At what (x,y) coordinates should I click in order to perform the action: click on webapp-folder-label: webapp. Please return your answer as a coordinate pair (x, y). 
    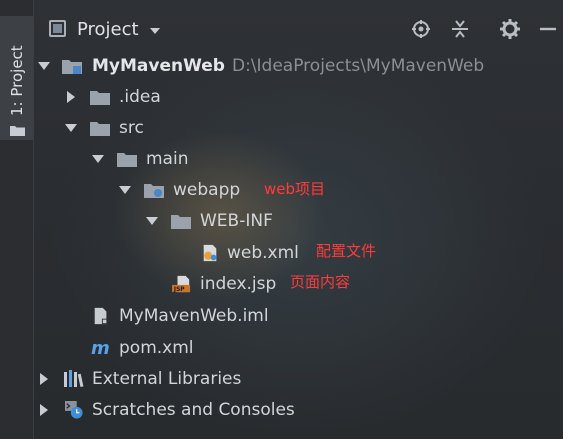
    Looking at the image, I should click on (207, 190).